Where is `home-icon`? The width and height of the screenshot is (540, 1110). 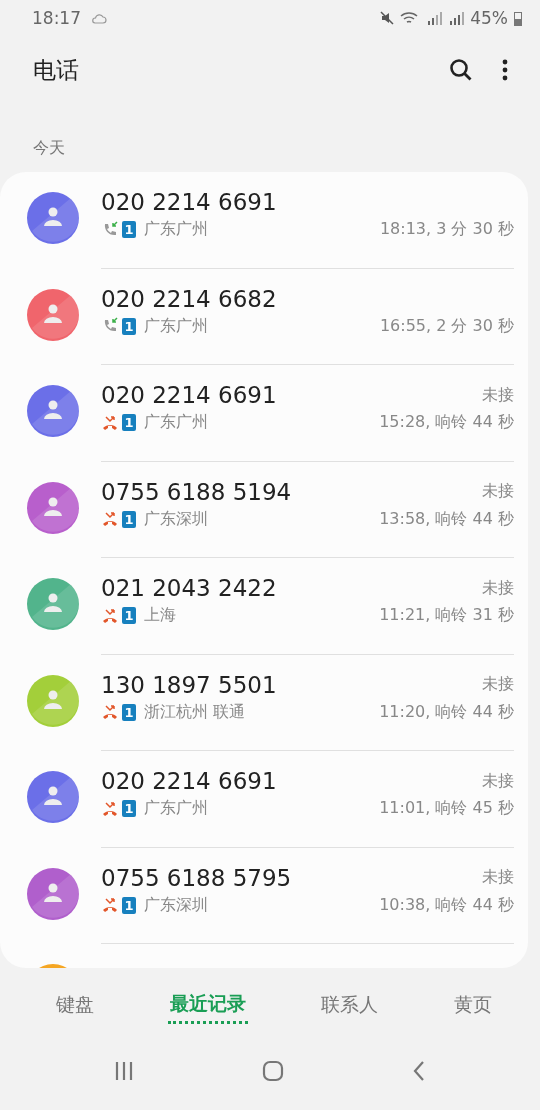
home-icon is located at coordinates (273, 1071).